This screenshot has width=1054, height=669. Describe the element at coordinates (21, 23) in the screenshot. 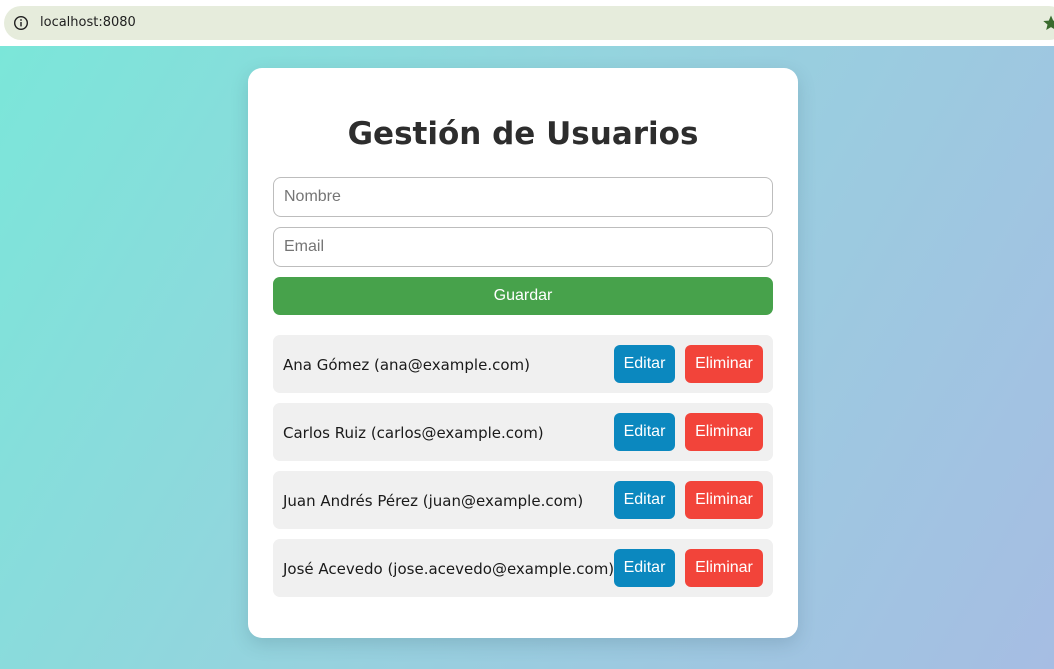

I see `info-icon` at that location.